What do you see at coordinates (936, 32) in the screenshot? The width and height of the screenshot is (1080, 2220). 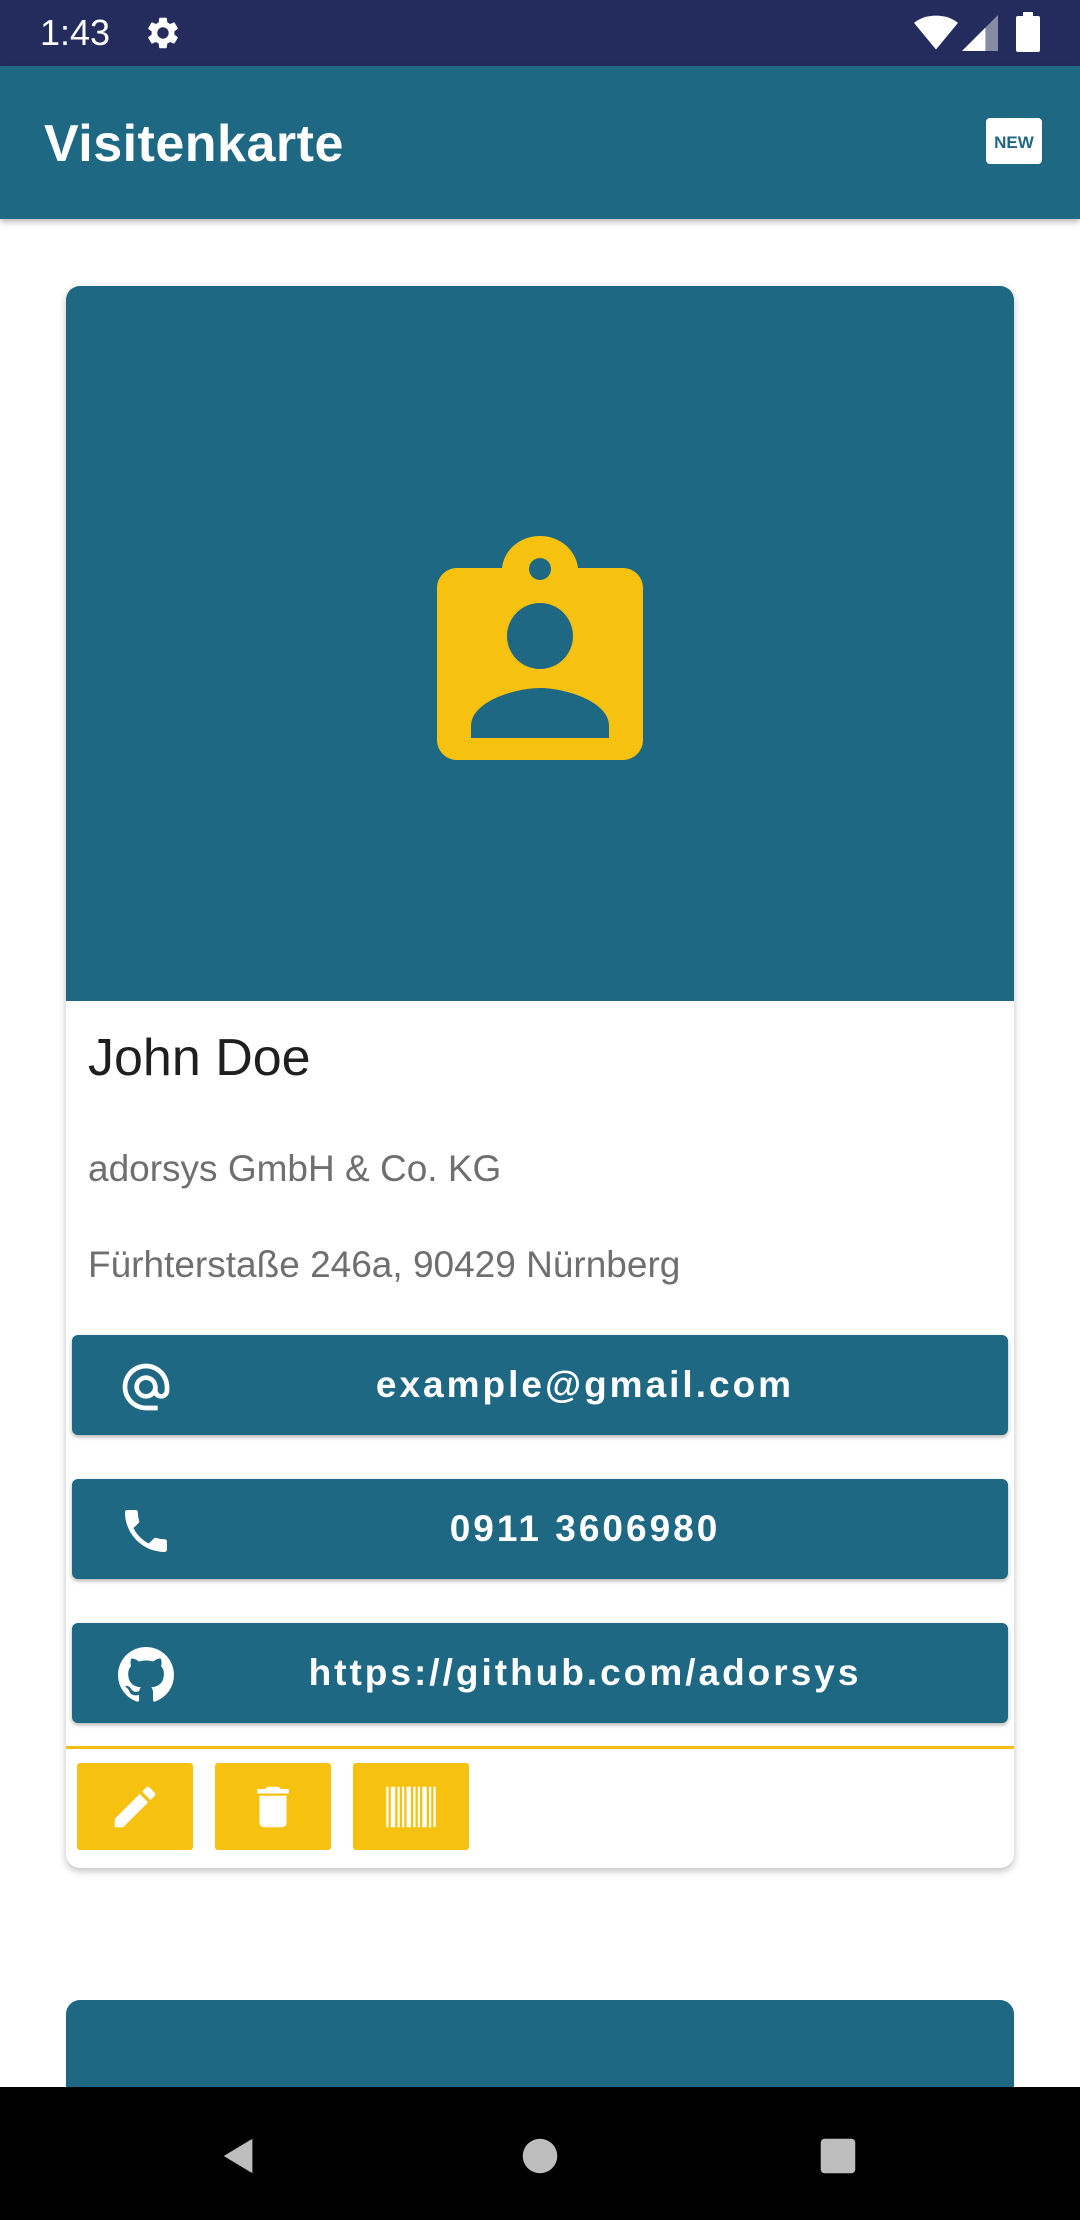 I see `wifi-icon` at bounding box center [936, 32].